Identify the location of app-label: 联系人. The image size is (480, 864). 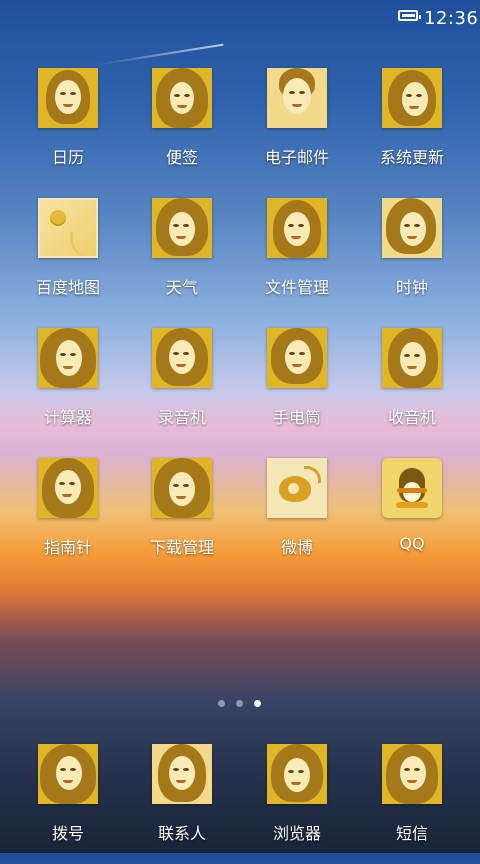
(181, 833).